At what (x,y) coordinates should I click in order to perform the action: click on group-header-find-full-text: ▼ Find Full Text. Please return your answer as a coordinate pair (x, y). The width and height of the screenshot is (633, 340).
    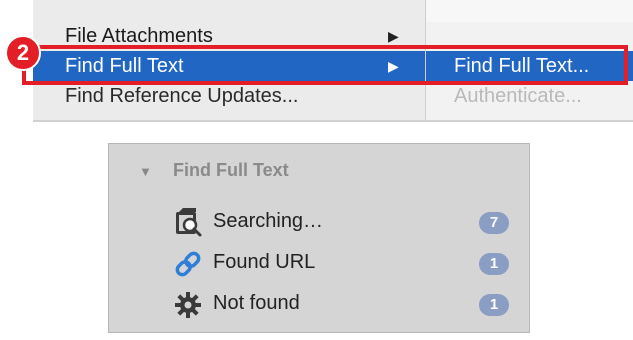
    Looking at the image, I should click on (319, 173).